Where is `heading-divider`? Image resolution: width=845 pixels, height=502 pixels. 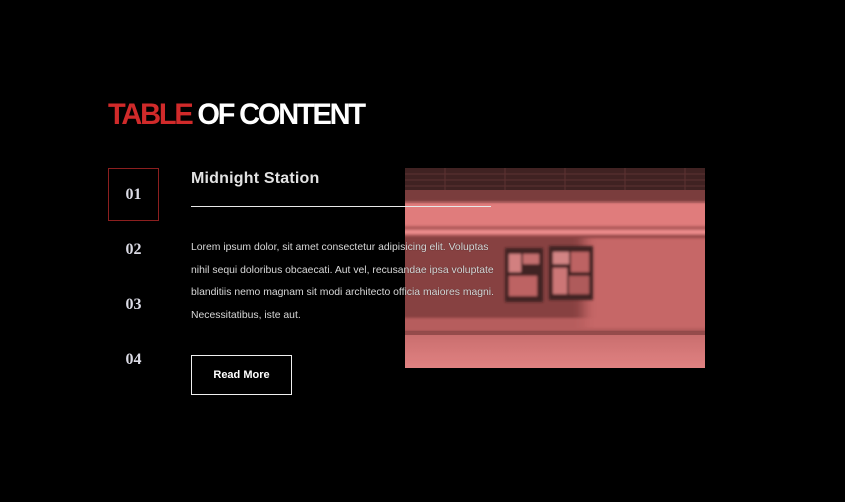
heading-divider is located at coordinates (341, 206).